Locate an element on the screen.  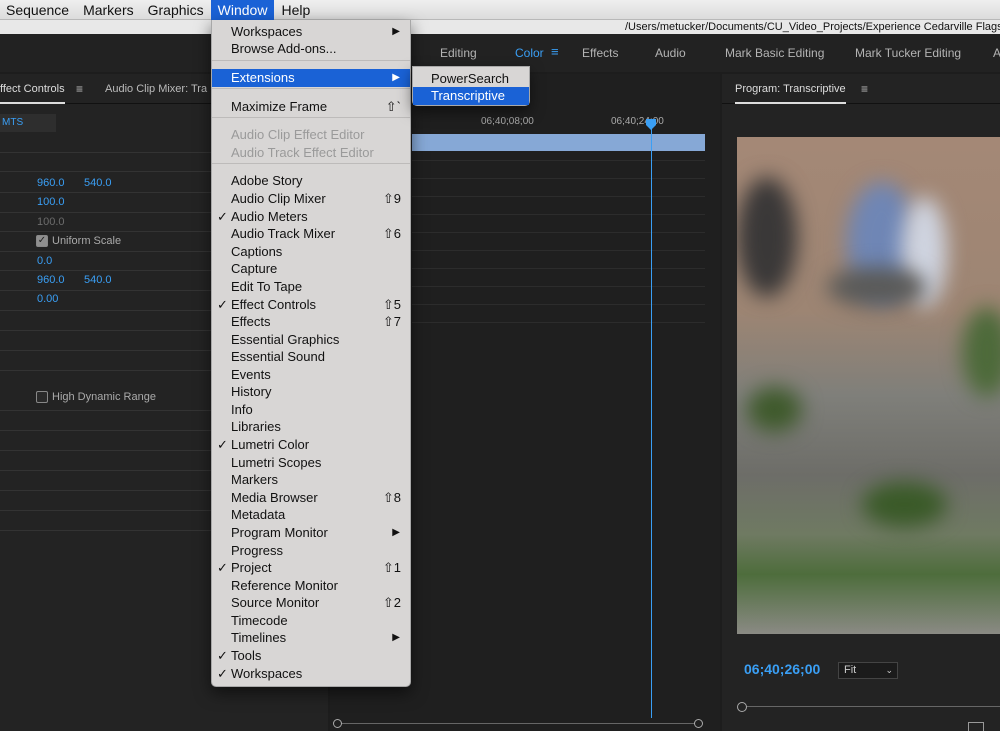
playhead-icon is located at coordinates (651, 125).